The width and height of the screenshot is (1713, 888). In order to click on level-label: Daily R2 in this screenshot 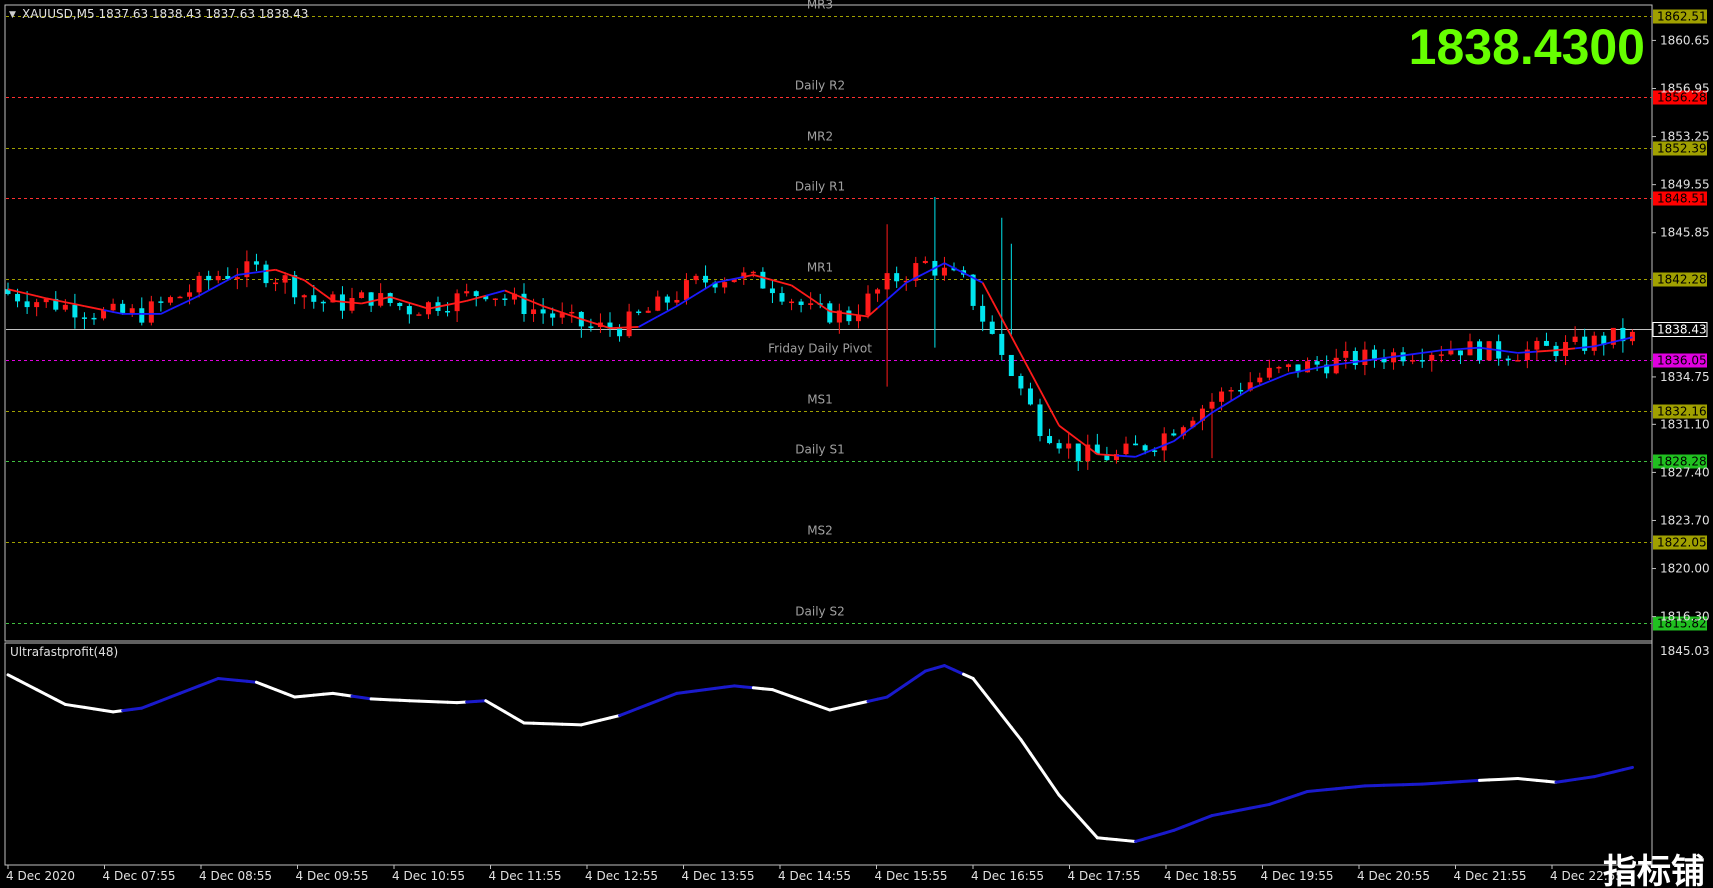, I will do `click(820, 86)`.